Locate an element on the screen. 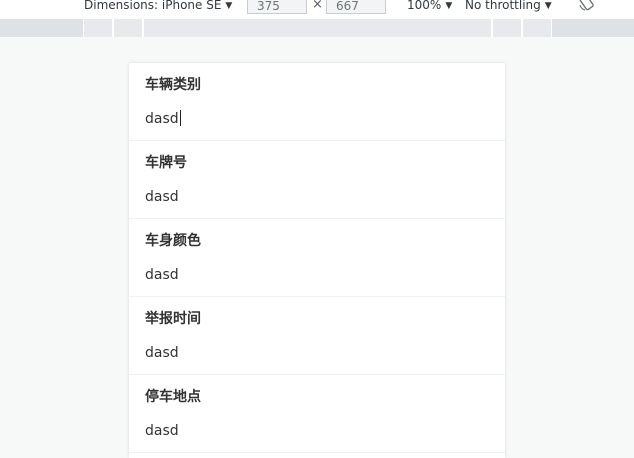  rotate-device-icon is located at coordinates (587, 6).